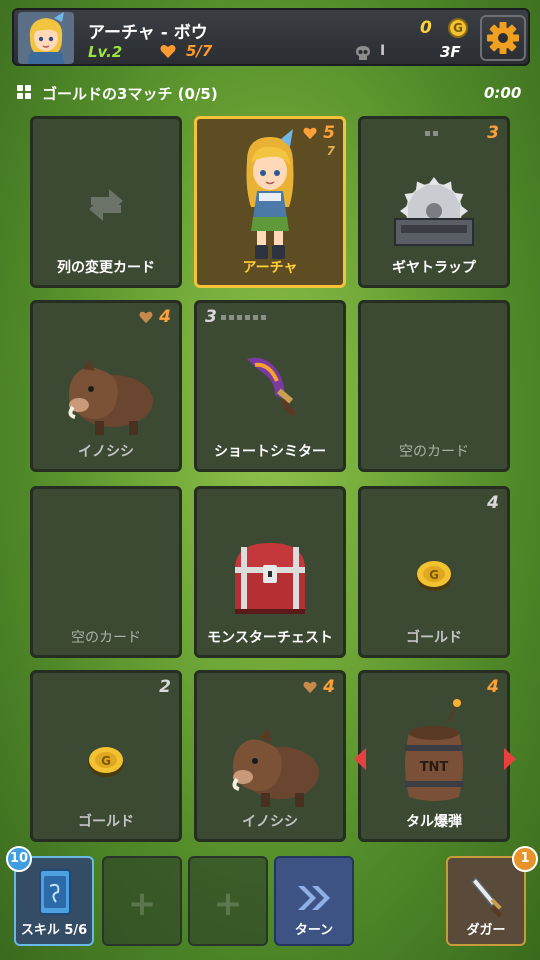 The height and width of the screenshot is (960, 540). Describe the element at coordinates (24, 92) in the screenshot. I see `quest-grid-icon` at that location.